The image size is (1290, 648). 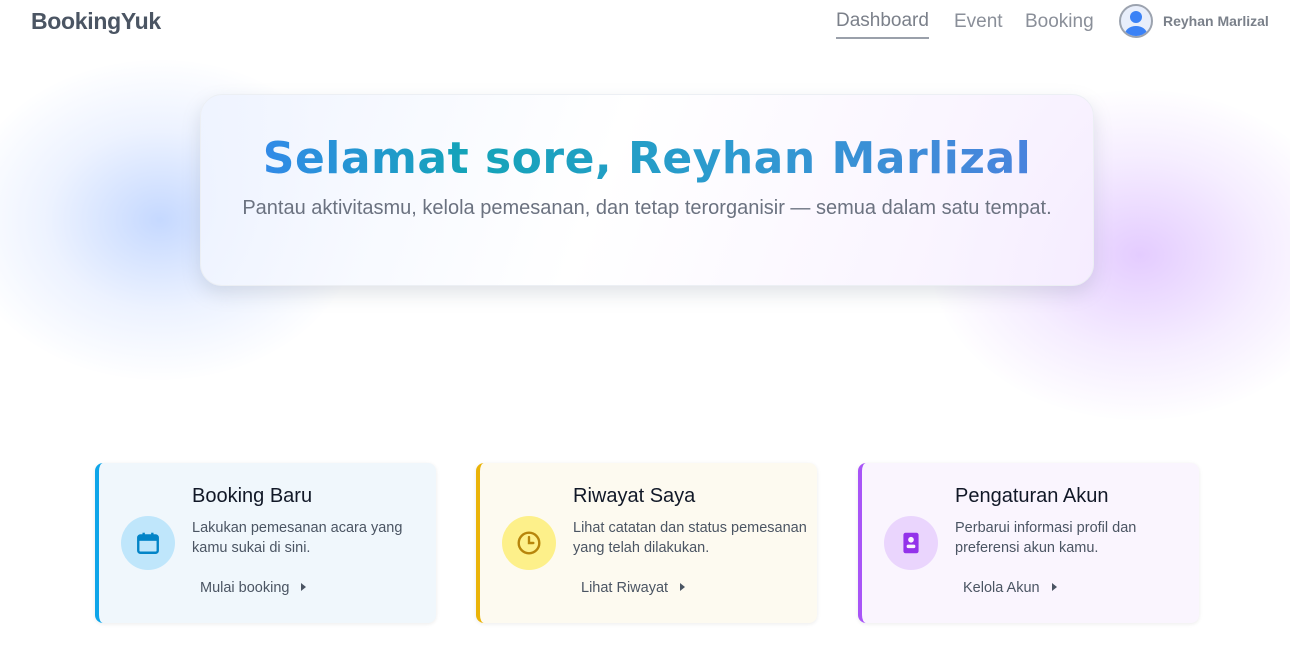 What do you see at coordinates (148, 543) in the screenshot?
I see `calendar-icon` at bounding box center [148, 543].